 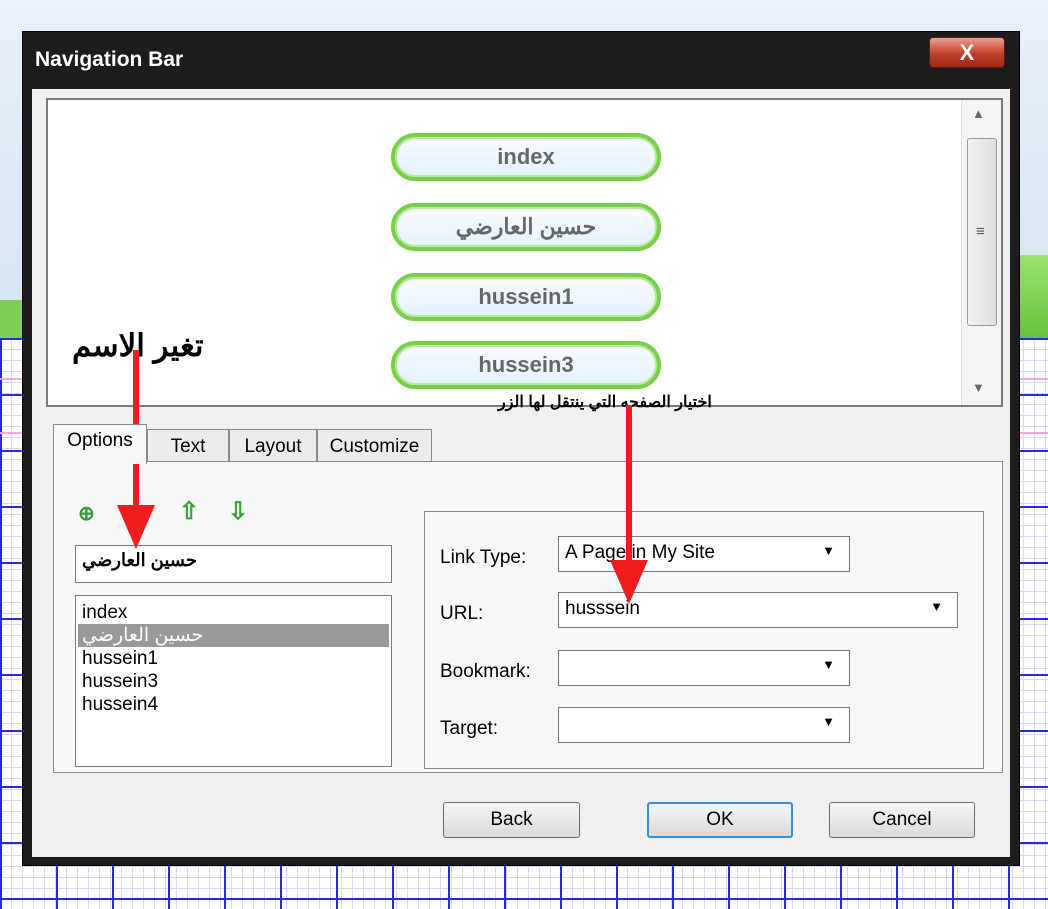 What do you see at coordinates (238, 511) in the screenshot?
I see `move-down-icon: ⇩` at bounding box center [238, 511].